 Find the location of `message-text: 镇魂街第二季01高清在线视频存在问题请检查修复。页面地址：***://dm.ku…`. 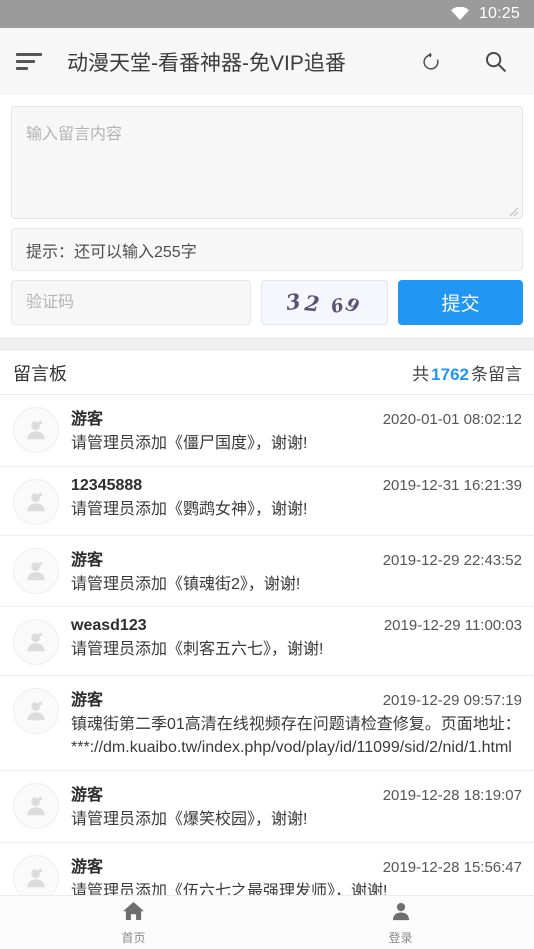

message-text: 镇魂街第二季01高清在线视频存在问题请检查修复。页面地址：***://dm.ku… is located at coordinates (296, 736).